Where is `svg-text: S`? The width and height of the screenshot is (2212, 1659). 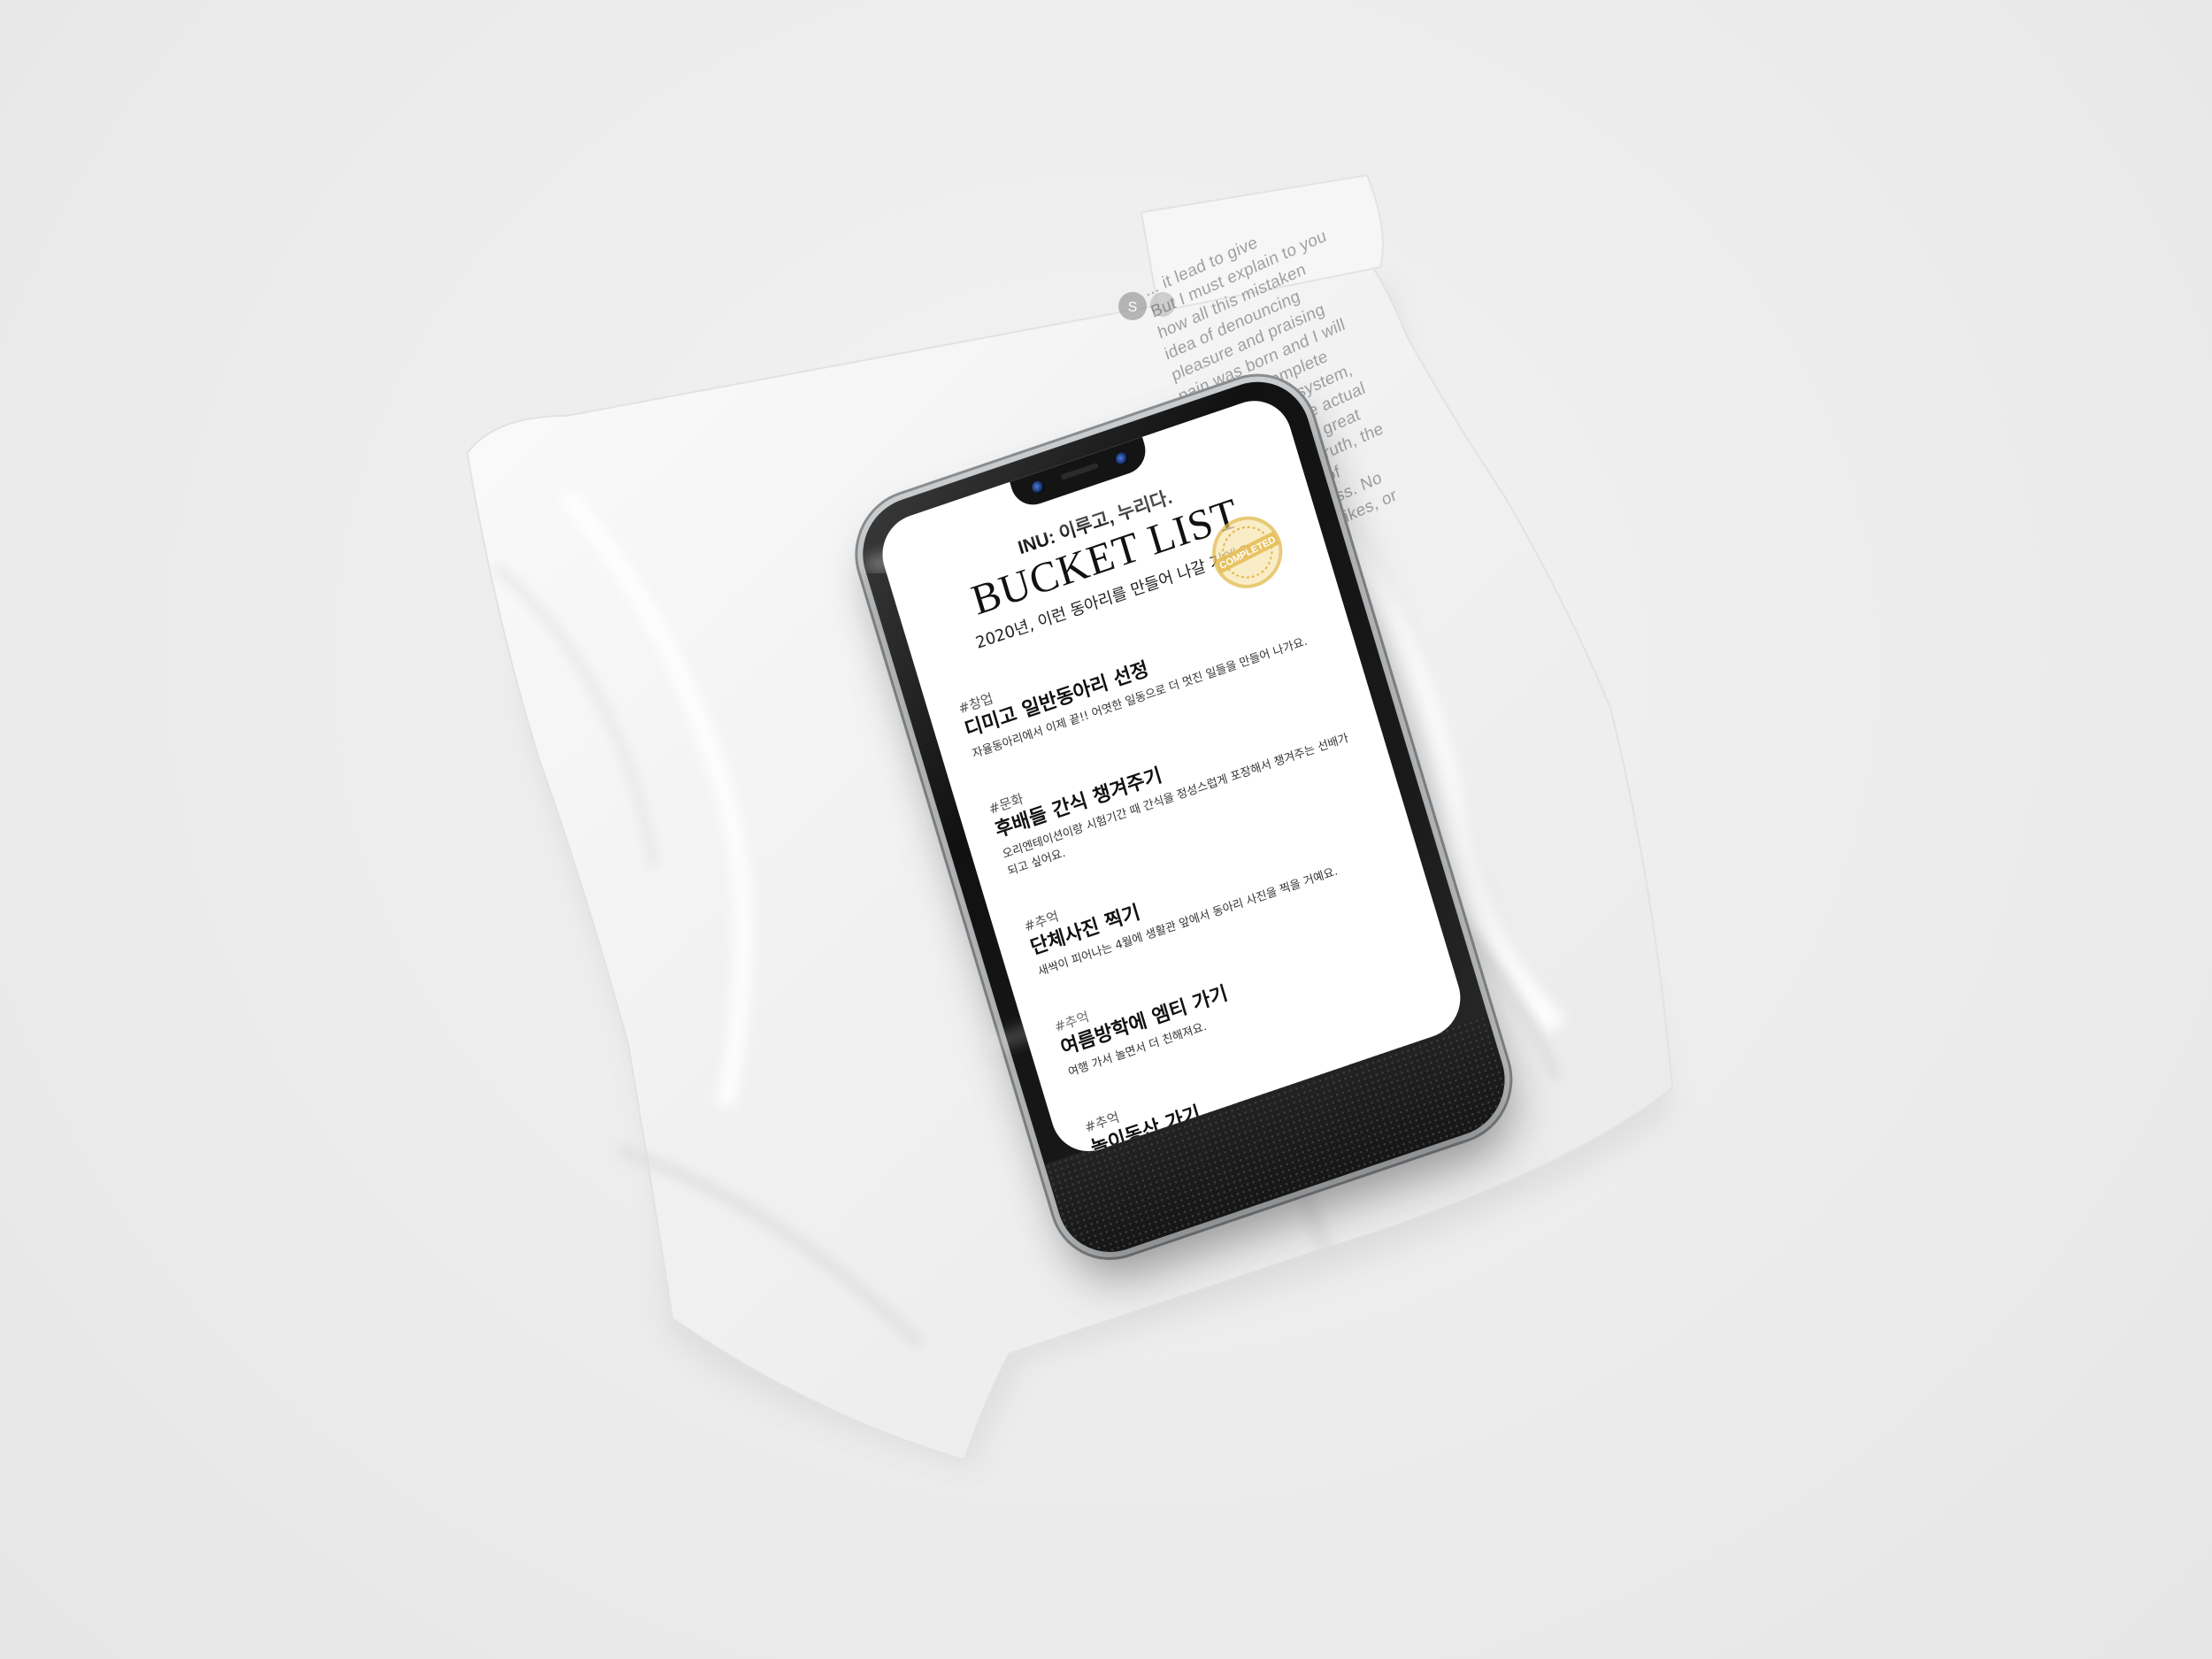
svg-text: S is located at coordinates (1133, 308).